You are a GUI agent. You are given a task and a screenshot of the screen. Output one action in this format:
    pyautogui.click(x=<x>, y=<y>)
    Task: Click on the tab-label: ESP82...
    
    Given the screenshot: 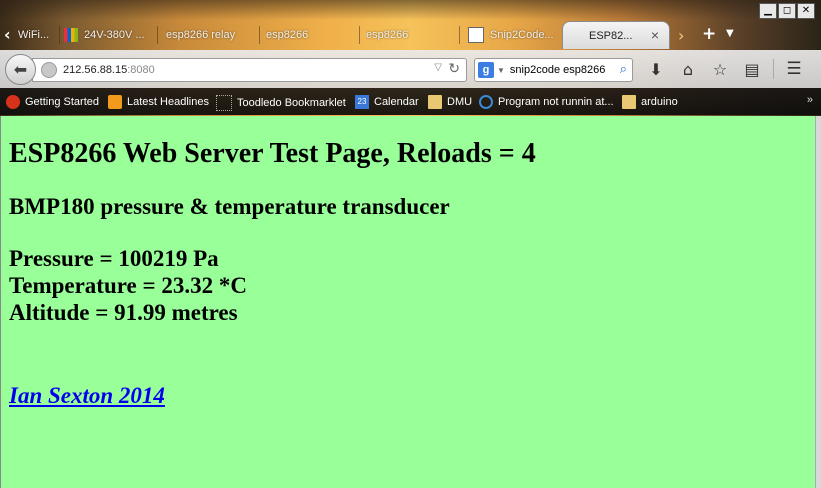 What is the action you would take?
    pyautogui.click(x=611, y=35)
    